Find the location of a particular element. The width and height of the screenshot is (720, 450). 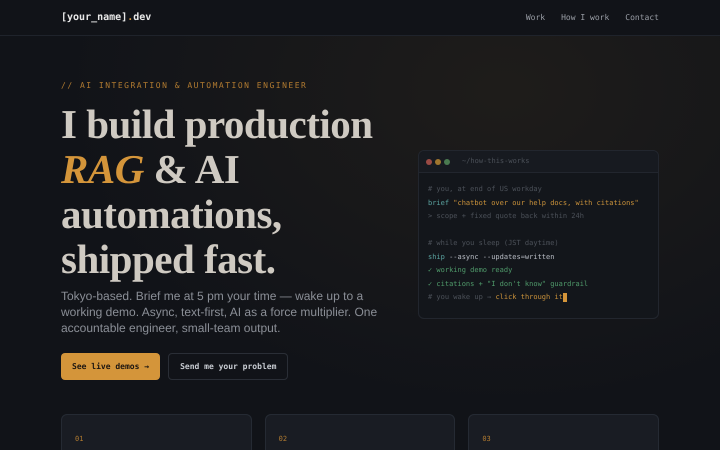

eyebrow-text: // AI INTEGRATION & AUTOMATION ENGINEER is located at coordinates (184, 86).